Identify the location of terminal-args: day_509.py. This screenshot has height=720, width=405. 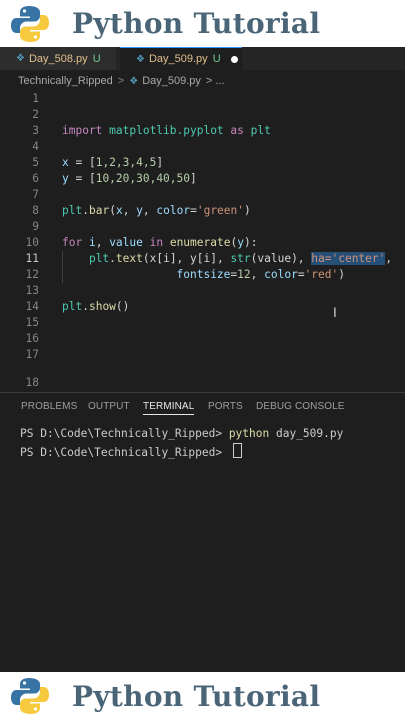
(306, 433).